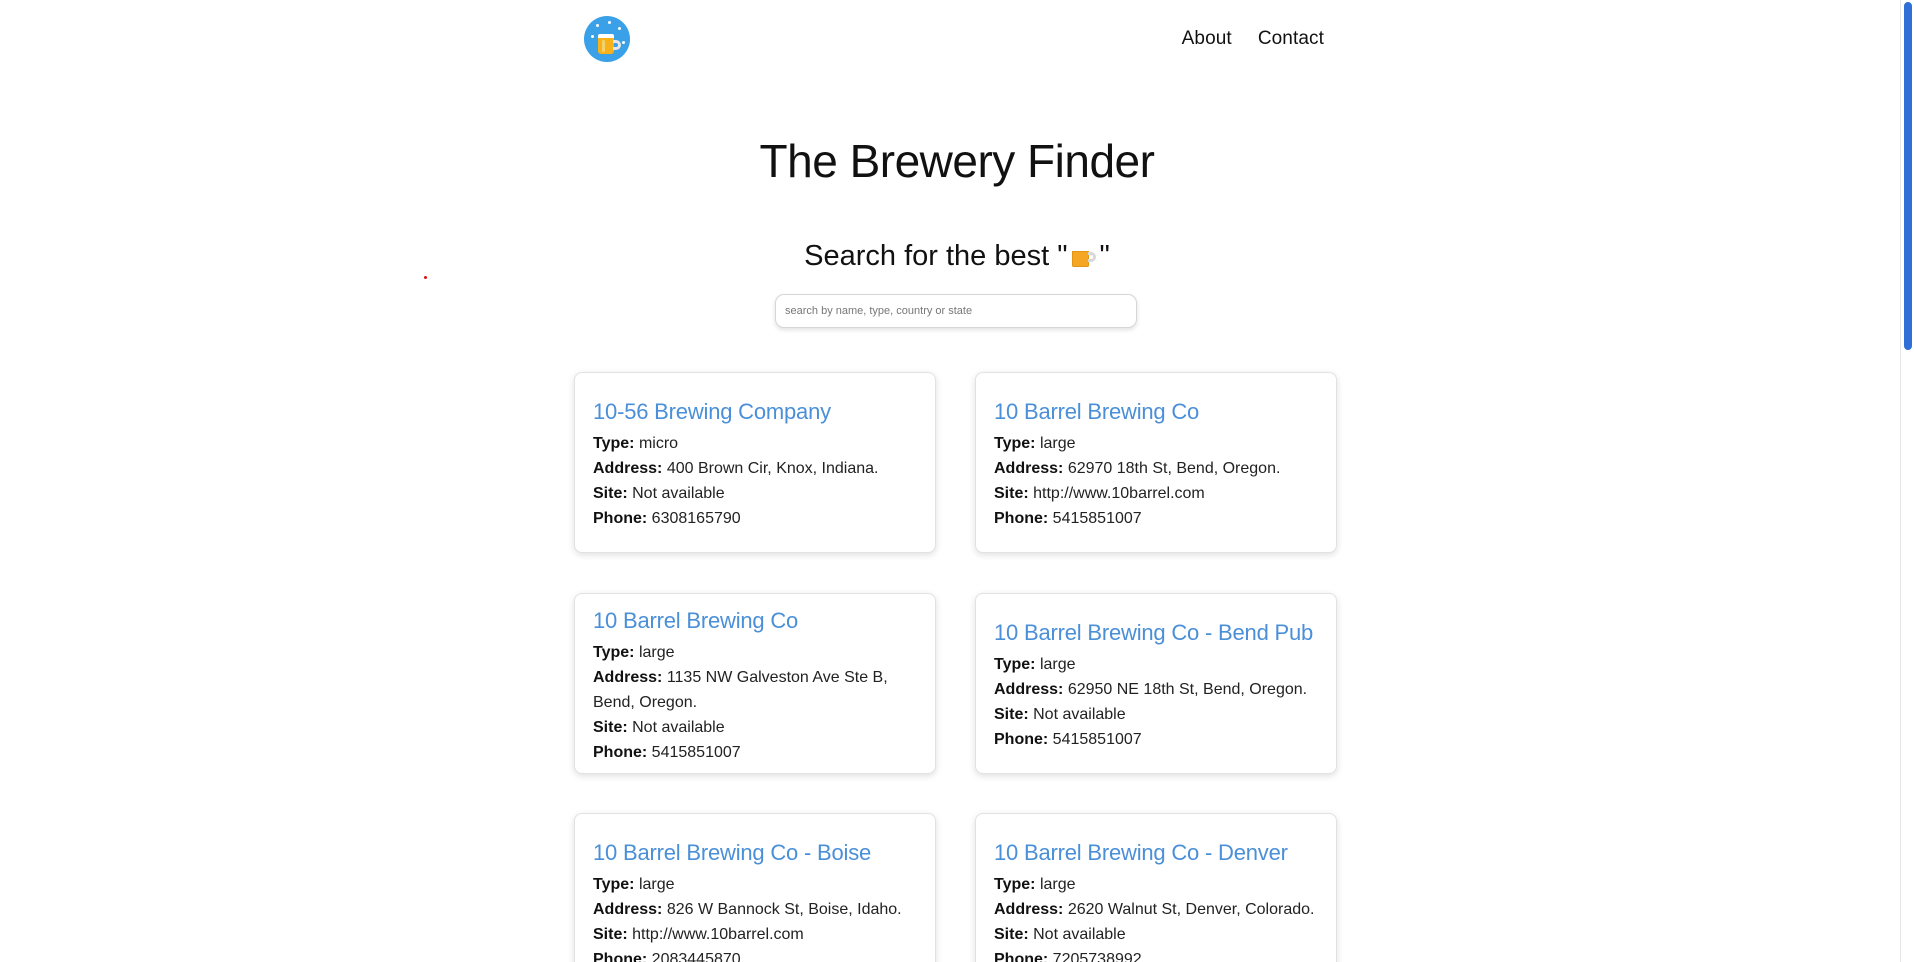 This screenshot has height=962, width=1914. I want to click on search-box, so click(956, 311).